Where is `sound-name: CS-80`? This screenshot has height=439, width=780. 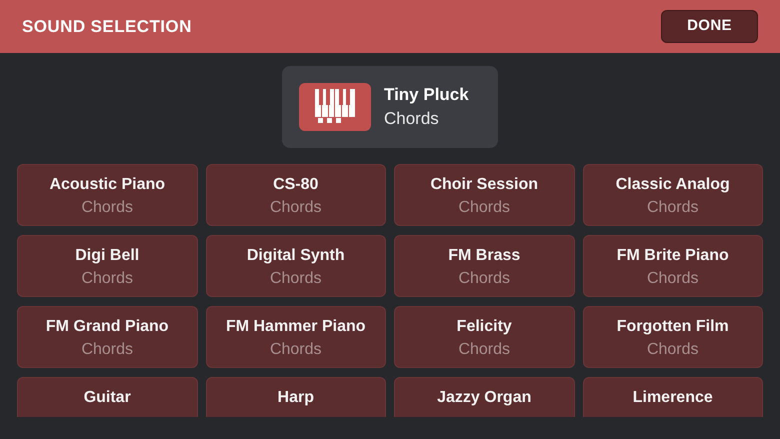
sound-name: CS-80 is located at coordinates (295, 185).